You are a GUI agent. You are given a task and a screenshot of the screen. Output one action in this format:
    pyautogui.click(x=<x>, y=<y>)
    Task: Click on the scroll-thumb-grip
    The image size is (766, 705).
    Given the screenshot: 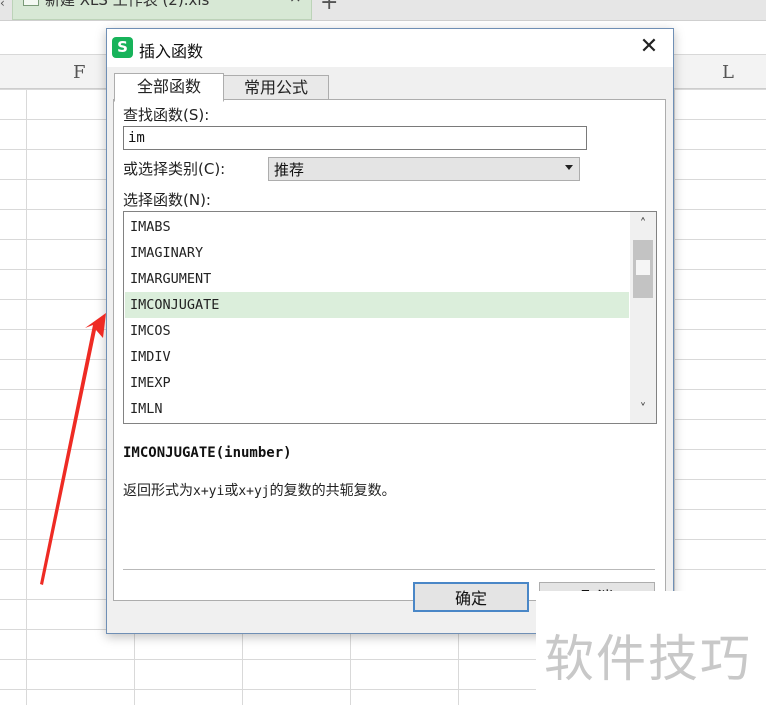 What is the action you would take?
    pyautogui.click(x=643, y=267)
    